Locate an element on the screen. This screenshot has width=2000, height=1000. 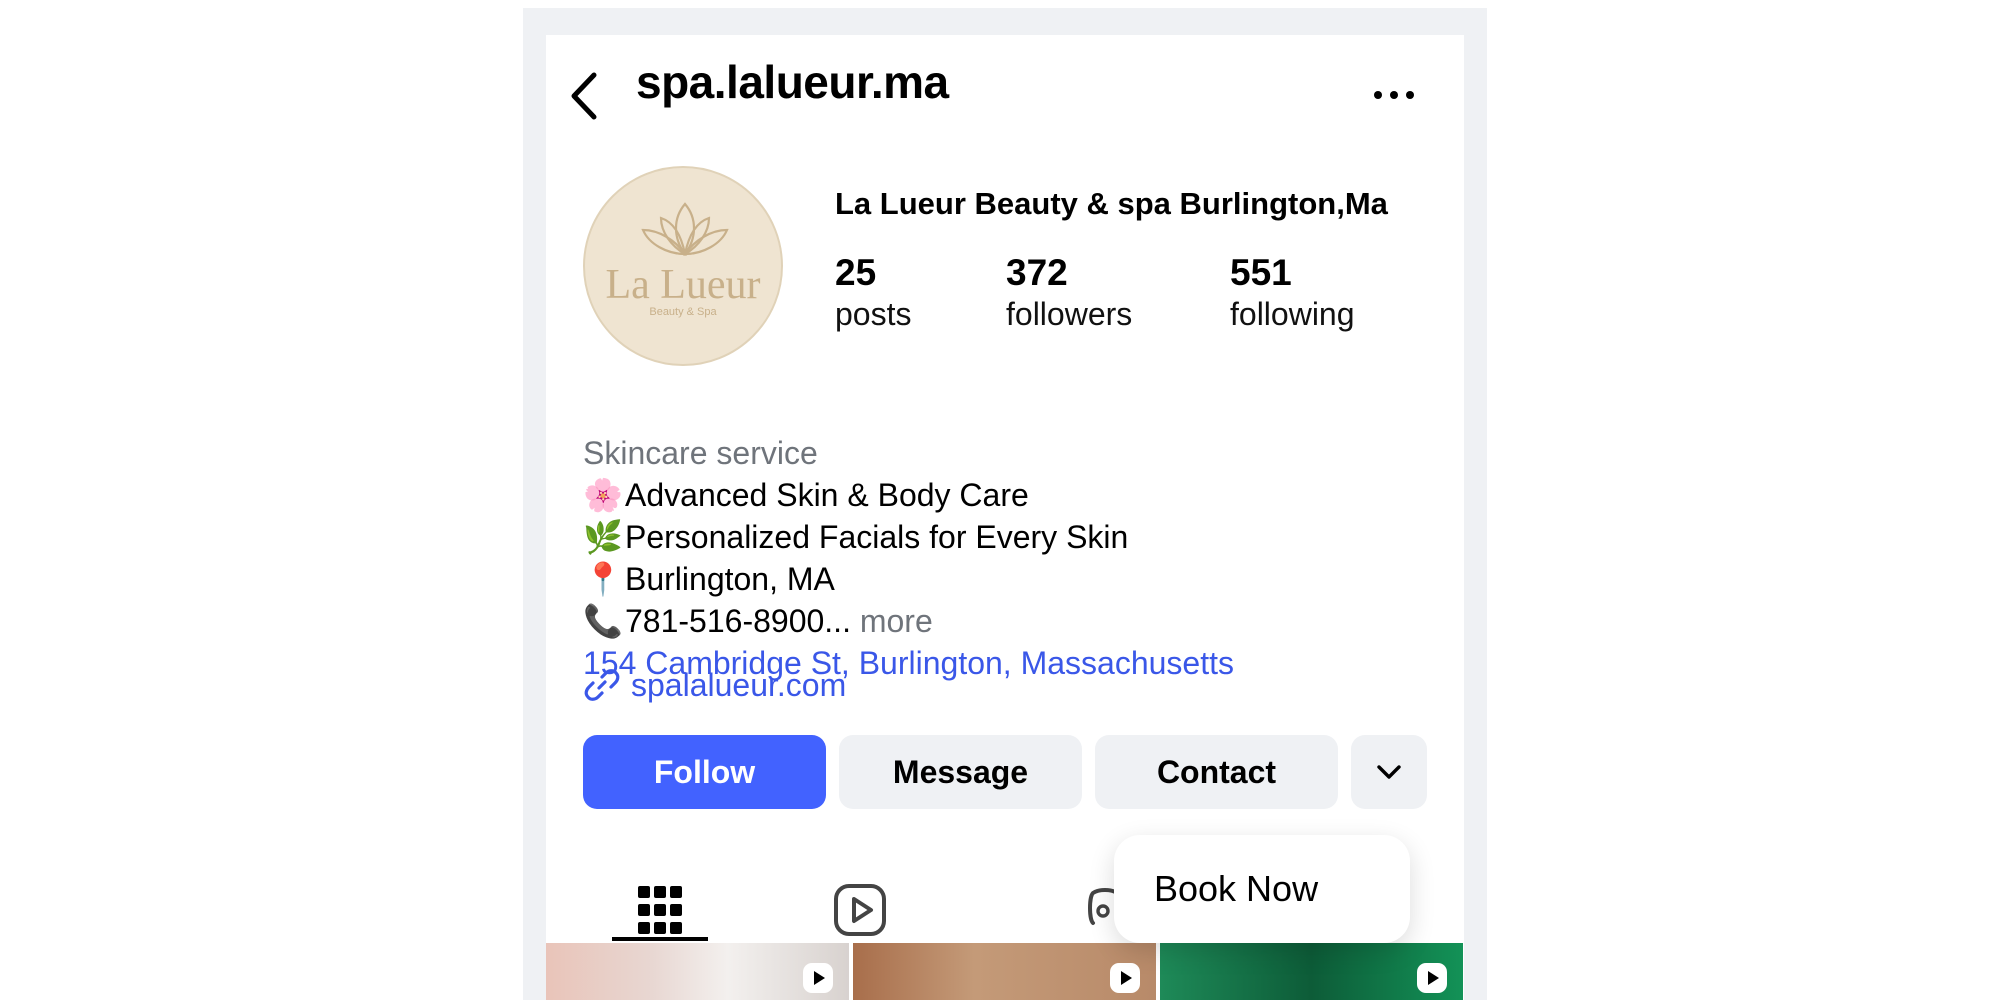
profile-username: spa.lalueur.ma is located at coordinates (792, 82).